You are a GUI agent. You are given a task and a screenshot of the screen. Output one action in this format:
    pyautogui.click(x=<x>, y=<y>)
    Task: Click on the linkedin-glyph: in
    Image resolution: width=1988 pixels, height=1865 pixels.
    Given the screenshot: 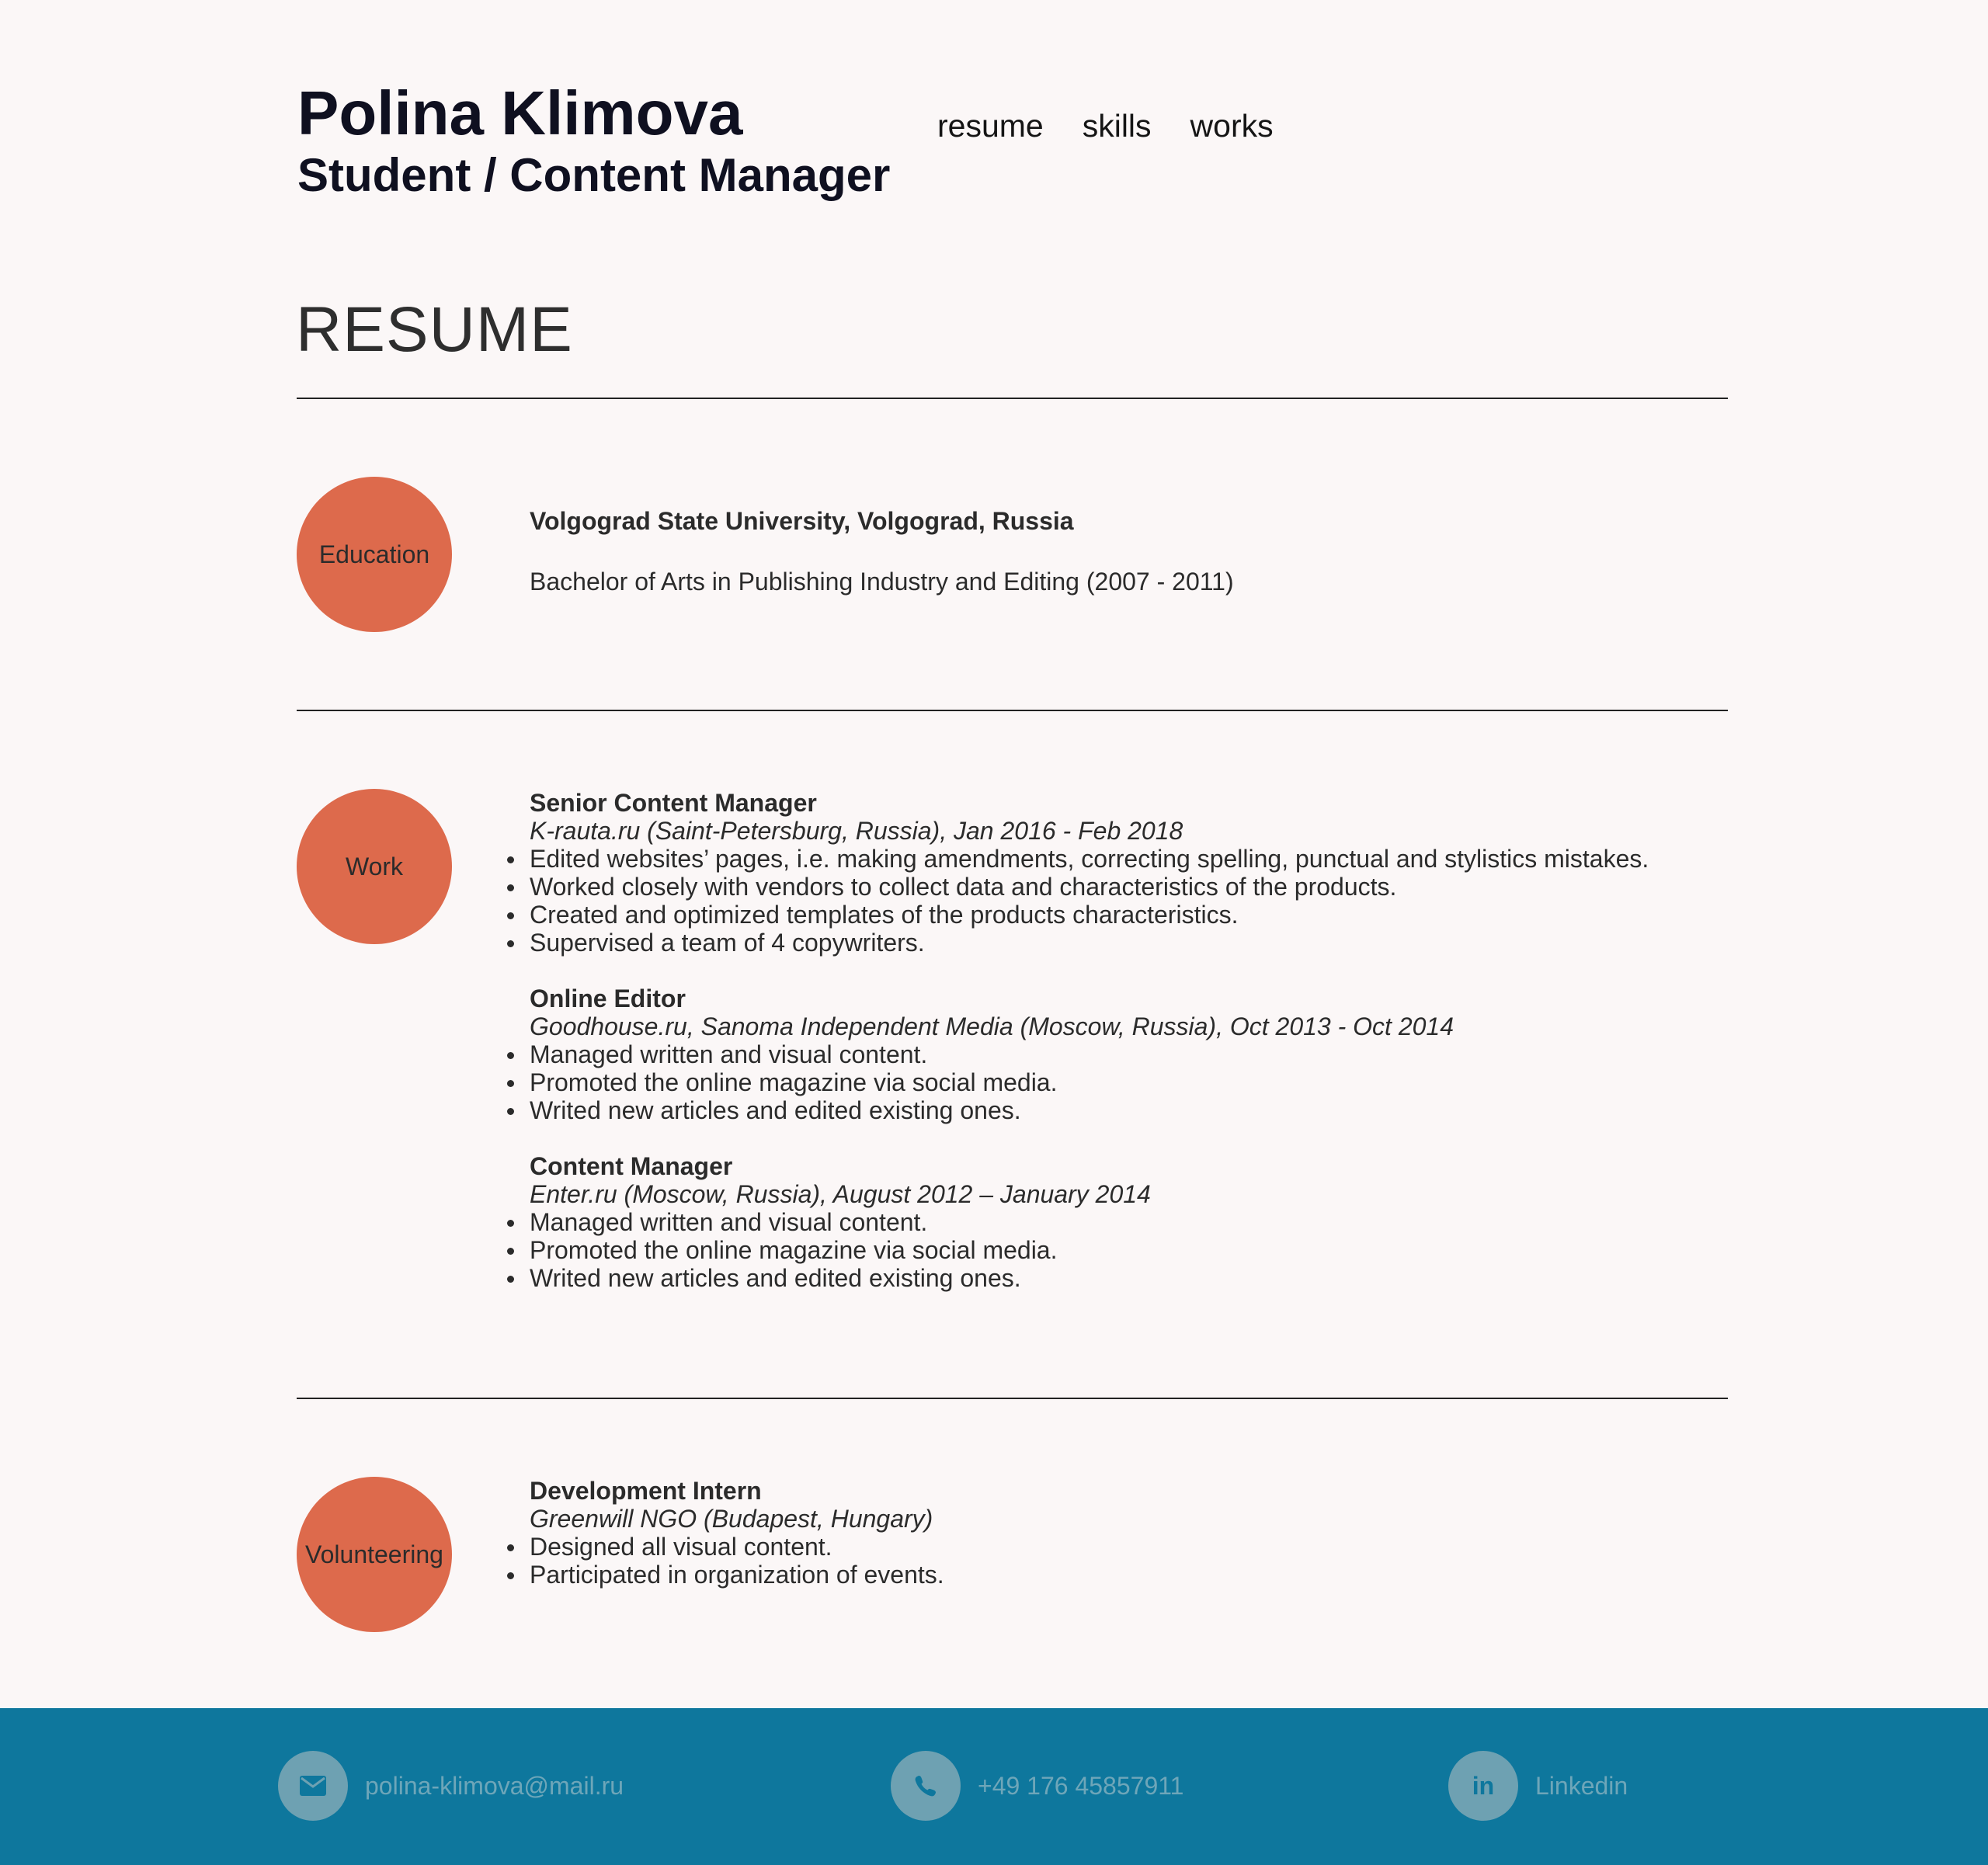 What is the action you would take?
    pyautogui.click(x=1483, y=1785)
    